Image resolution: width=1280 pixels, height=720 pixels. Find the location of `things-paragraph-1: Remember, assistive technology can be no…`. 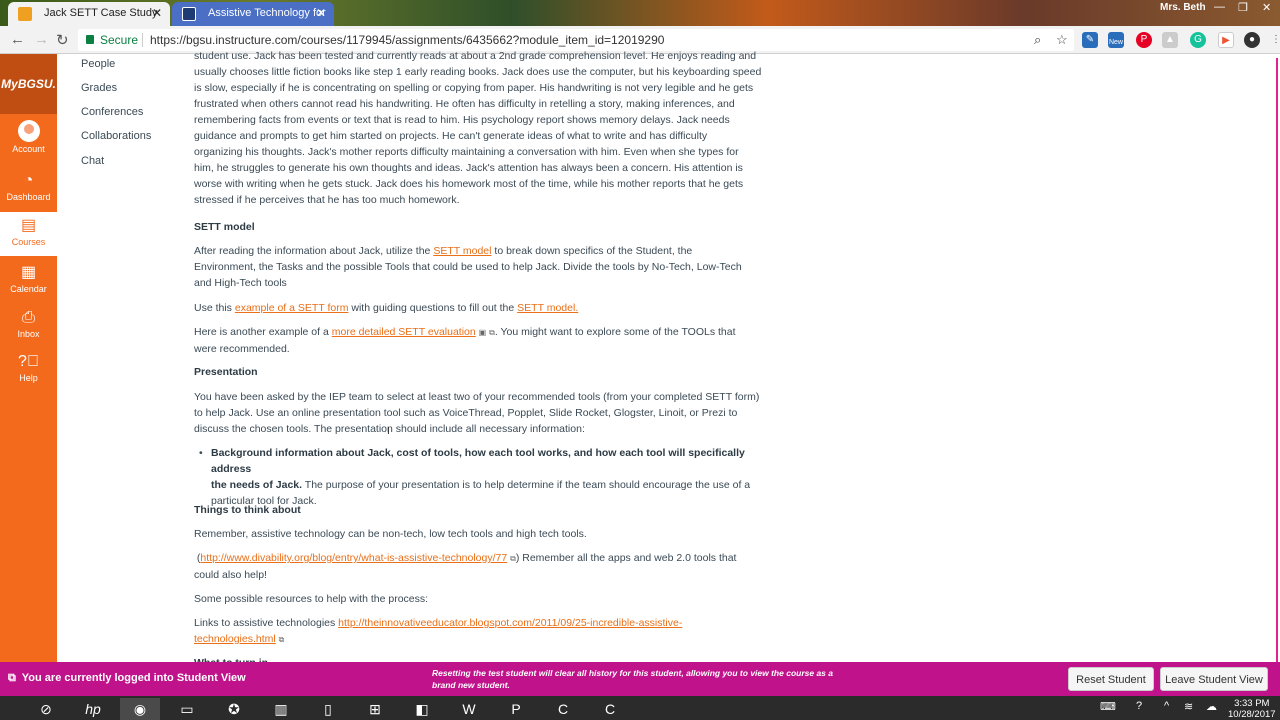

things-paragraph-1: Remember, assistive technology can be no… is located at coordinates (390, 534).